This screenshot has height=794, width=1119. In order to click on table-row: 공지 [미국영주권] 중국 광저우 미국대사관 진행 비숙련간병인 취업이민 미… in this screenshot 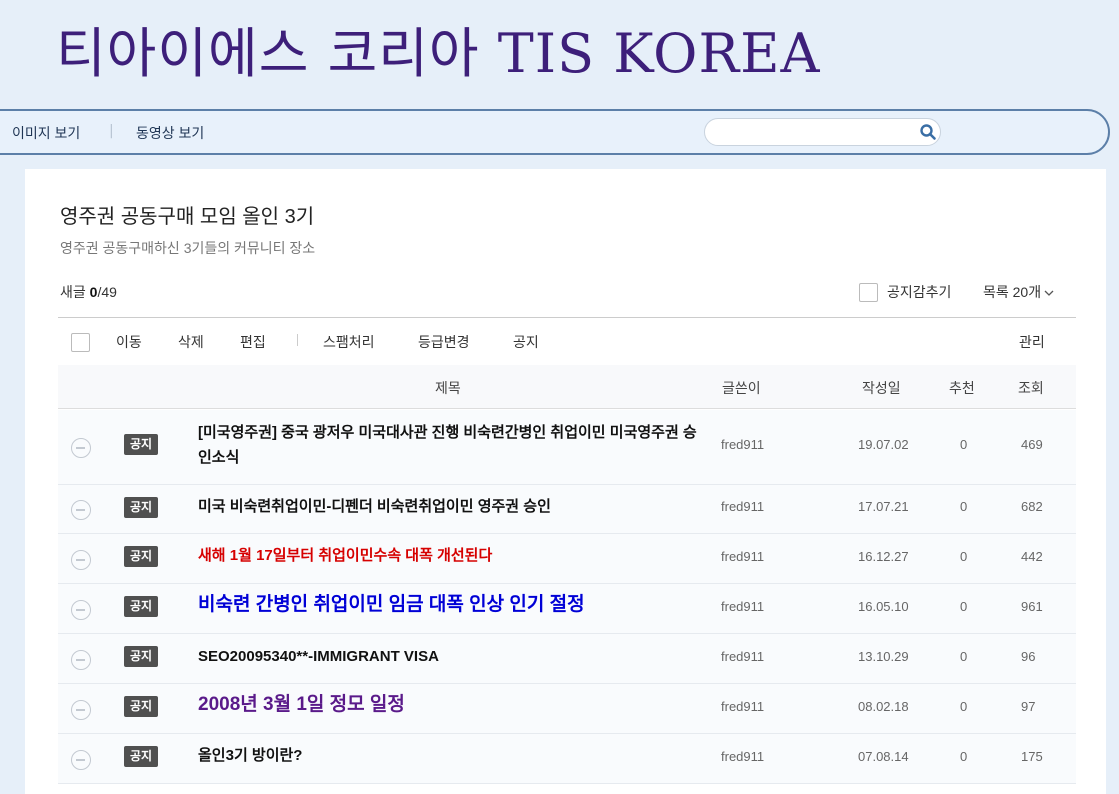, I will do `click(567, 447)`.